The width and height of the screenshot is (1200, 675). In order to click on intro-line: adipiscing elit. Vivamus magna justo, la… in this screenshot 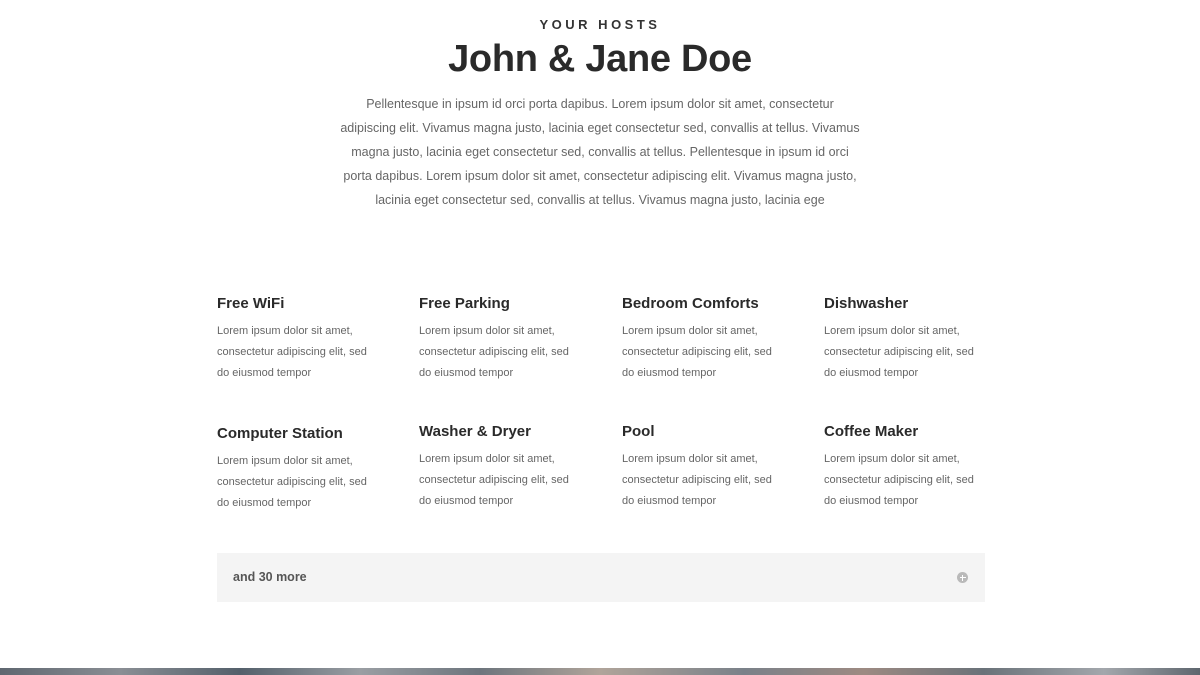, I will do `click(600, 128)`.